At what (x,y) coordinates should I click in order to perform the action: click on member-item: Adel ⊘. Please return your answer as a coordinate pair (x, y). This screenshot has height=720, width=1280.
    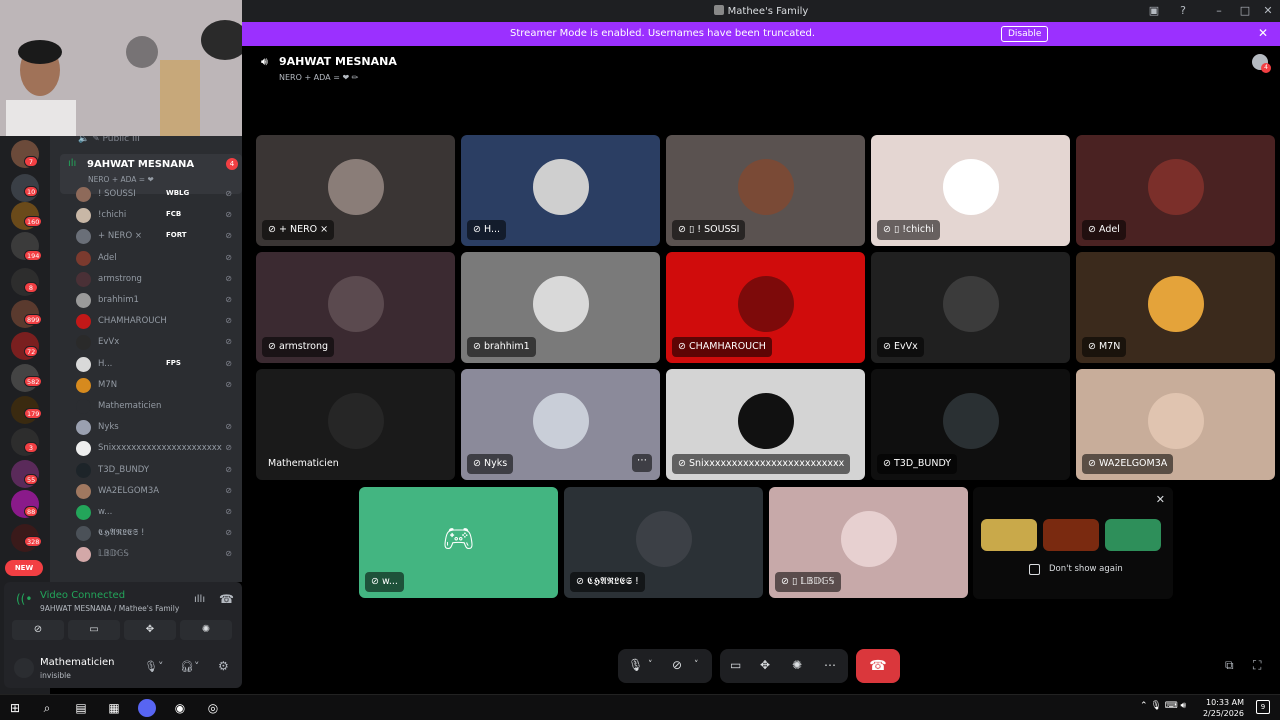
    Looking at the image, I should click on (156, 259).